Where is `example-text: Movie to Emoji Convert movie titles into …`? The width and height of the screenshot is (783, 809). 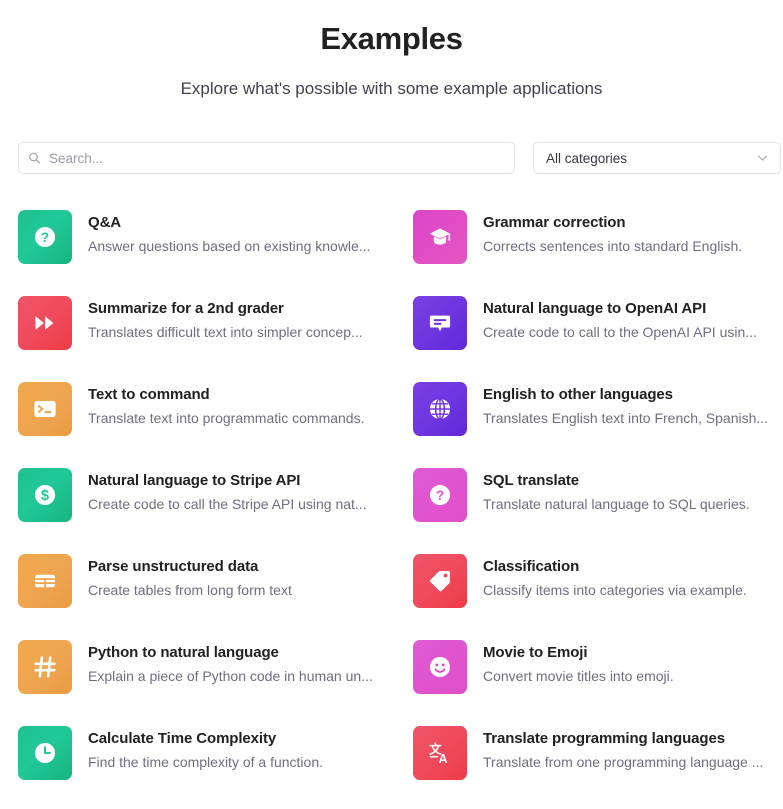 example-text: Movie to Emoji Convert movie titles into … is located at coordinates (578, 663).